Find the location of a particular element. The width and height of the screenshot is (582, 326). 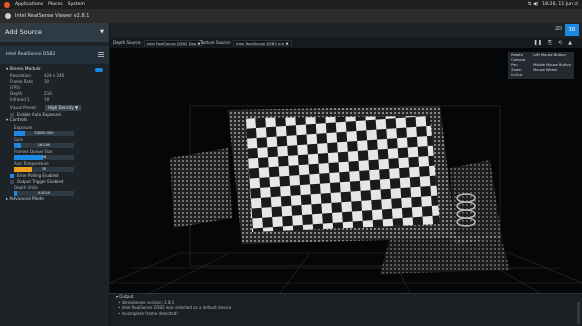

expand-arrow-icon: ▸ is located at coordinates (7, 199).